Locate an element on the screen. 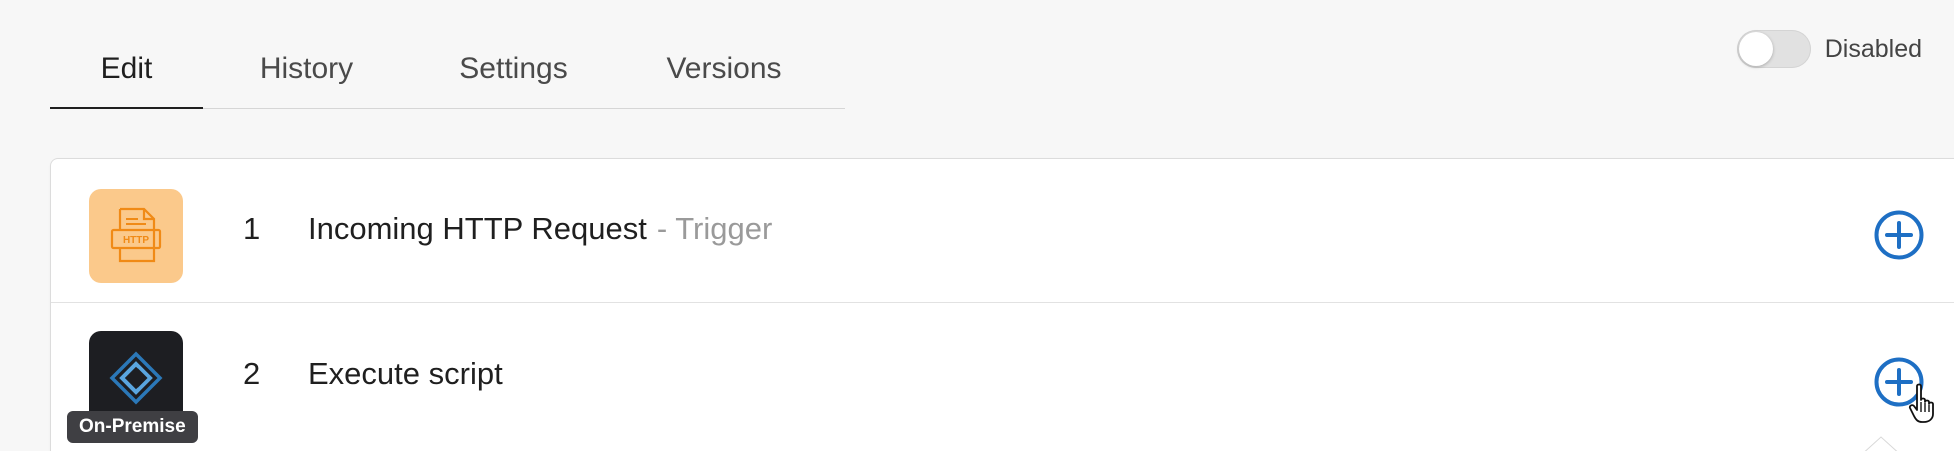 This screenshot has width=1954, height=451. on-premise-badge: On-Premise is located at coordinates (132, 427).